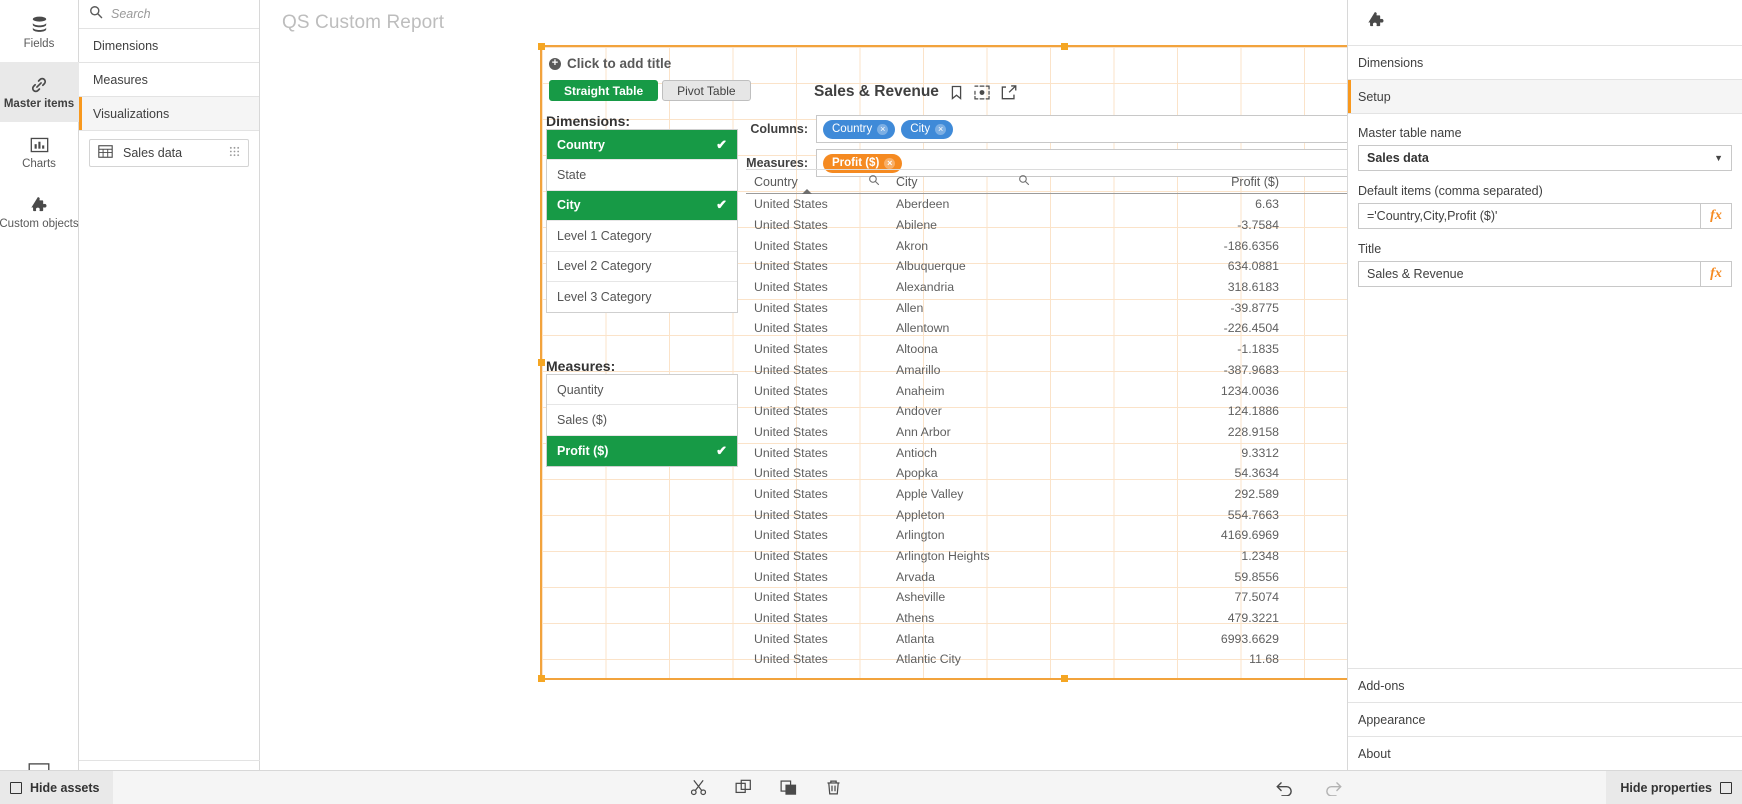  Describe the element at coordinates (1333, 788) in the screenshot. I see `redo-icon` at that location.